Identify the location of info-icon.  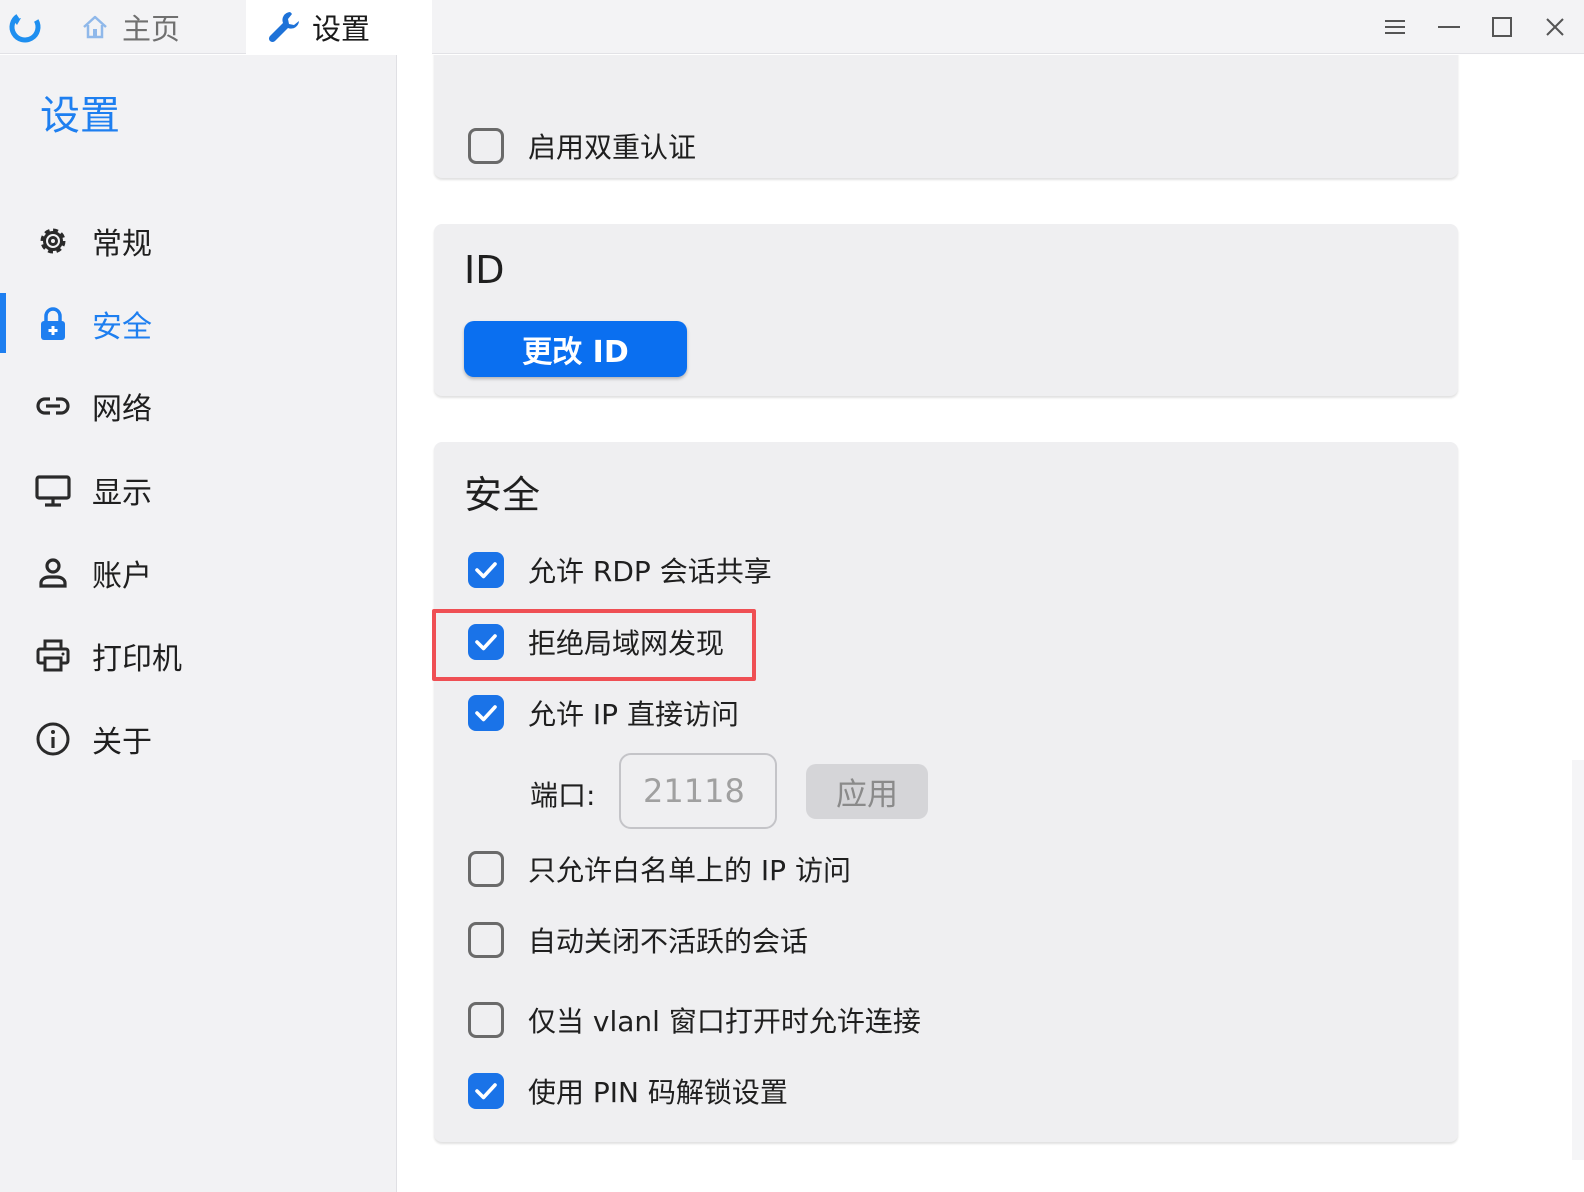
(53, 739).